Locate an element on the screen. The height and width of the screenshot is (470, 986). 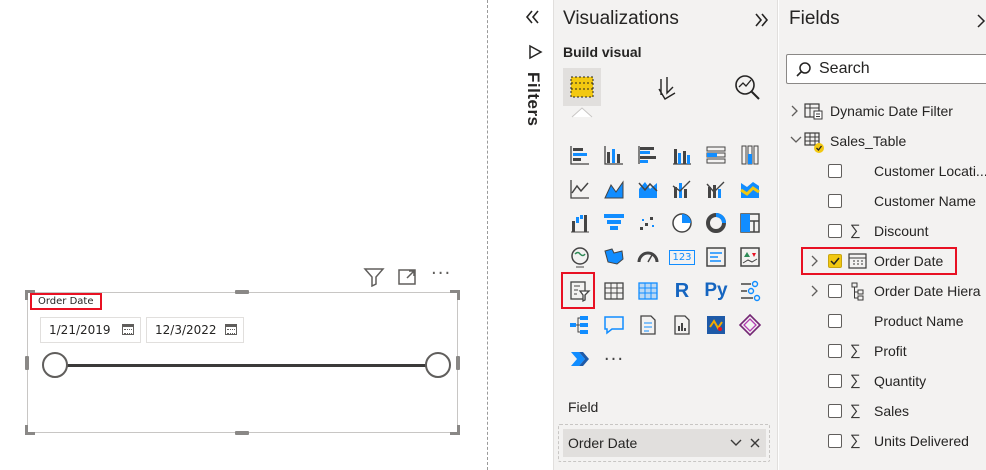
start-date-input: 1/21/2019 is located at coordinates (90, 330).